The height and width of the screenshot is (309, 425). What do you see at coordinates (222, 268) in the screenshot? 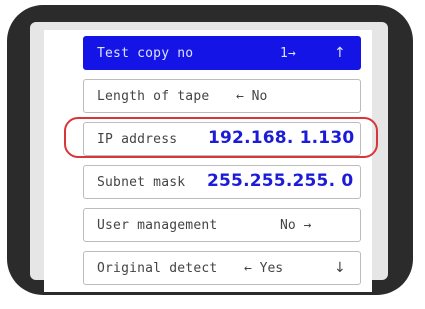
I see `menu-item-original-detect: Original detect ← Yes ↓` at bounding box center [222, 268].